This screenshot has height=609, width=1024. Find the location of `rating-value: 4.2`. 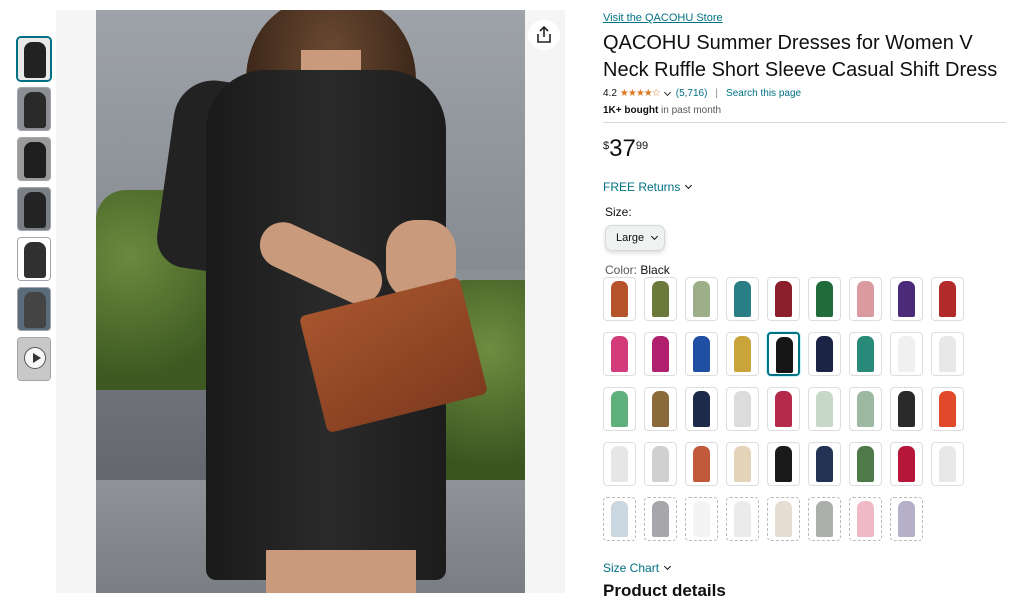

rating-value: 4.2 is located at coordinates (610, 93).